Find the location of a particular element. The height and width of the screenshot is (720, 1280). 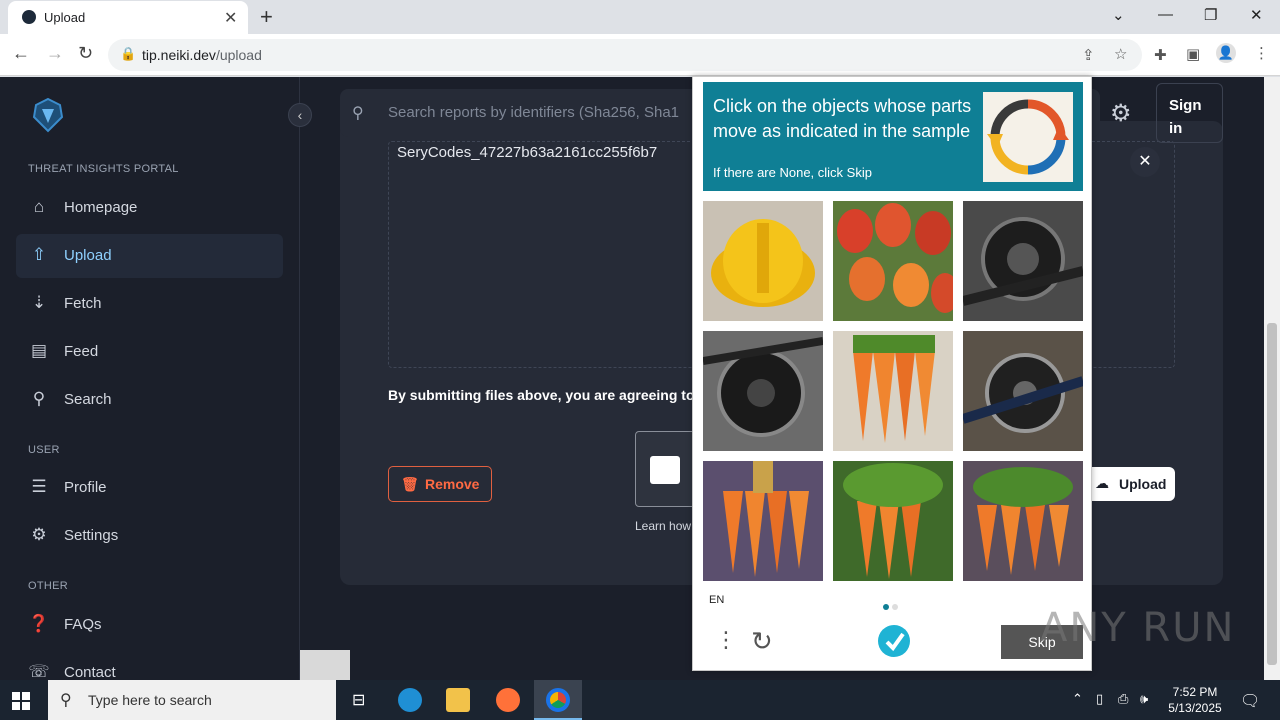

share-icon: ⇪ is located at coordinates (1088, 55).